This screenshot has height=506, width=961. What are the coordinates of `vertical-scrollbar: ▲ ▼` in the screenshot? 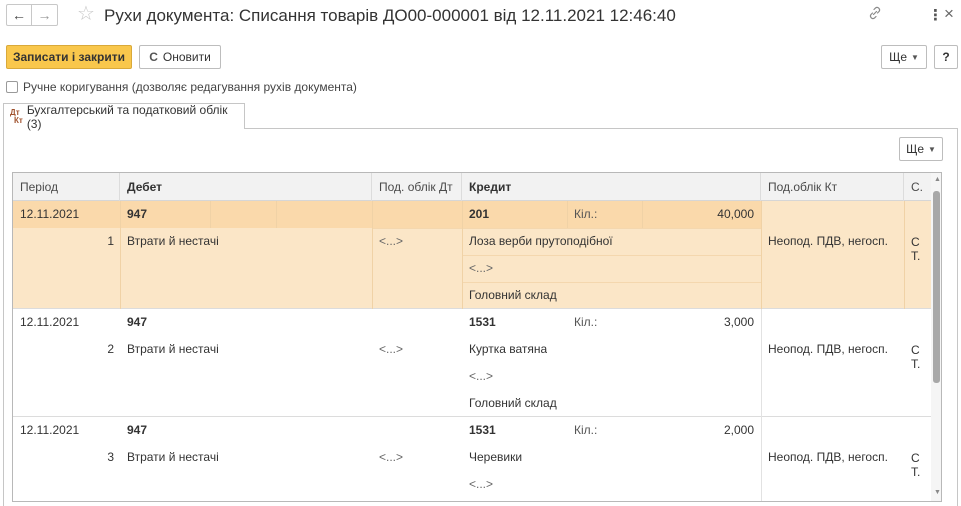 It's located at (936, 337).